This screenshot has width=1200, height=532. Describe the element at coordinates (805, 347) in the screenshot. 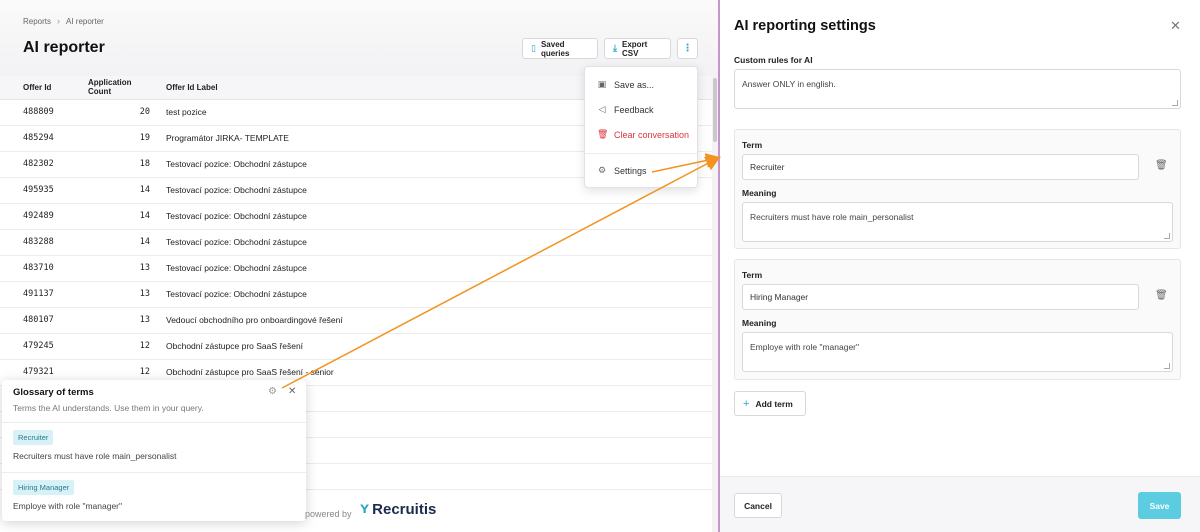

I see `meaning-input-value: Employe with role "manager"` at that location.